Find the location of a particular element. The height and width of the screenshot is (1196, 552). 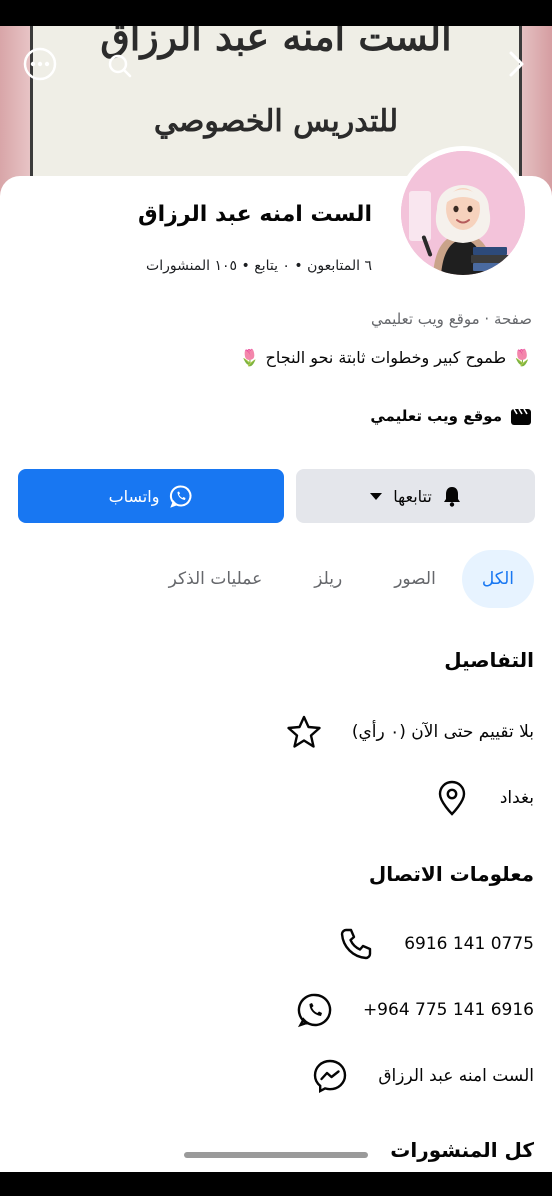

website-category-row: موقع ويب تعليمي is located at coordinates (451, 416).